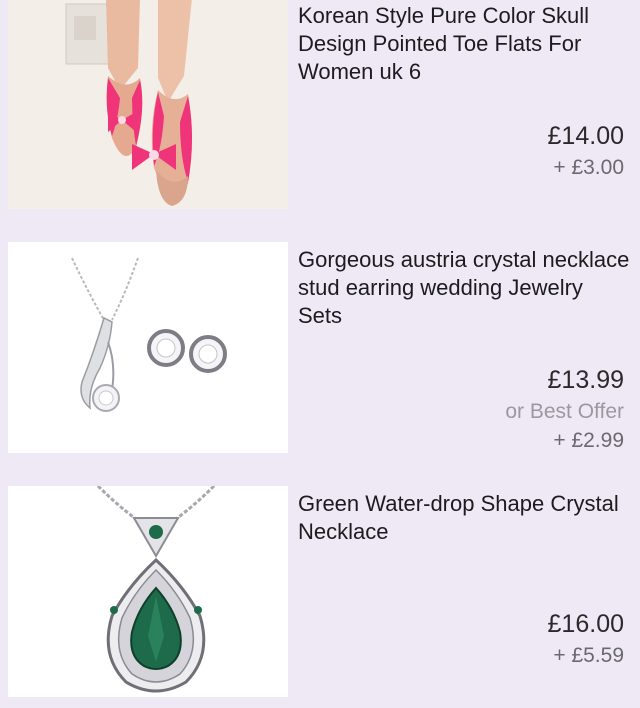 This screenshot has height=708, width=640. I want to click on listing-price: £13.99, so click(585, 380).